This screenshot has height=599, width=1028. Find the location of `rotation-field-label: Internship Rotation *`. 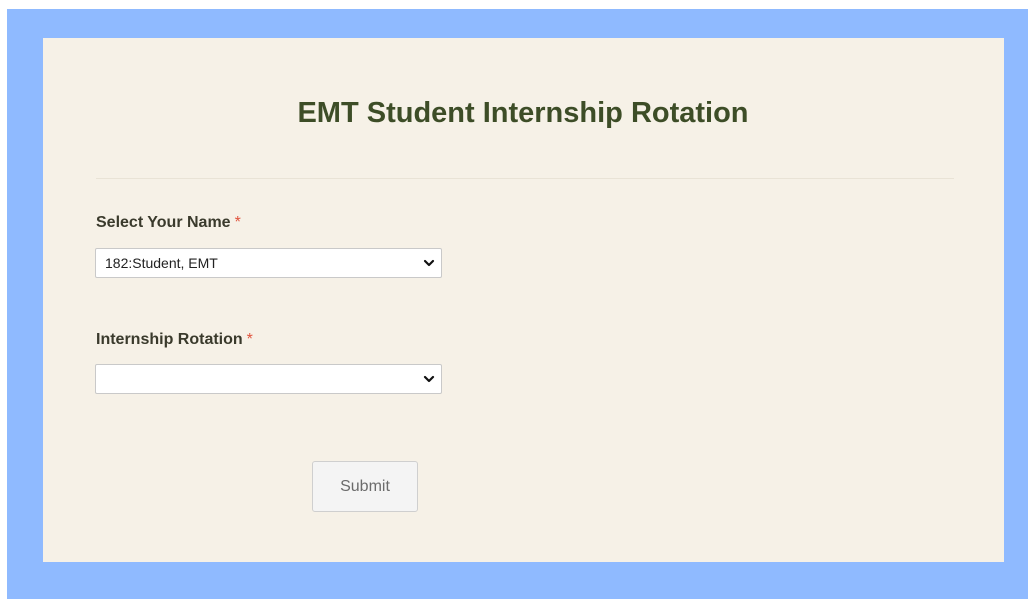

rotation-field-label: Internship Rotation * is located at coordinates (174, 340).